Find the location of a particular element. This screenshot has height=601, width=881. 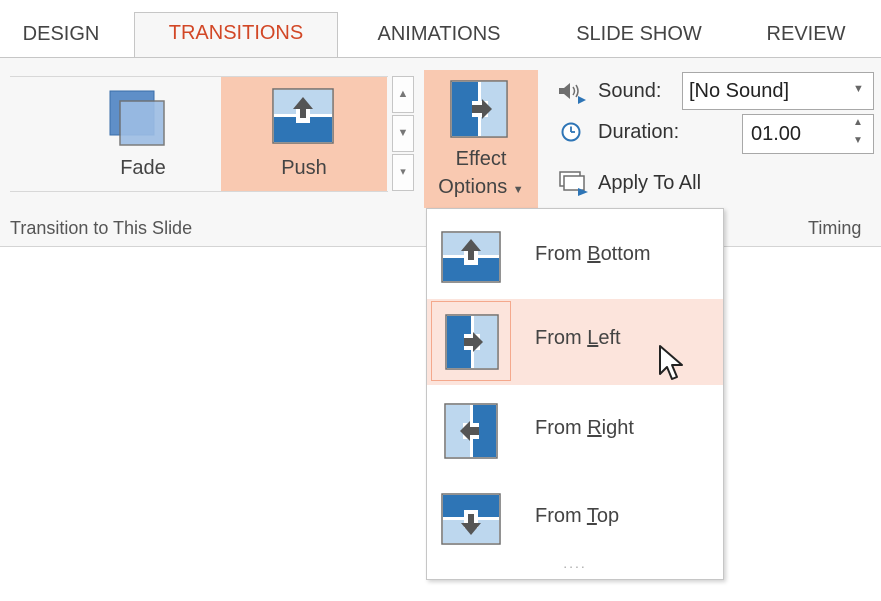

tab-review: REVIEW is located at coordinates (806, 36).